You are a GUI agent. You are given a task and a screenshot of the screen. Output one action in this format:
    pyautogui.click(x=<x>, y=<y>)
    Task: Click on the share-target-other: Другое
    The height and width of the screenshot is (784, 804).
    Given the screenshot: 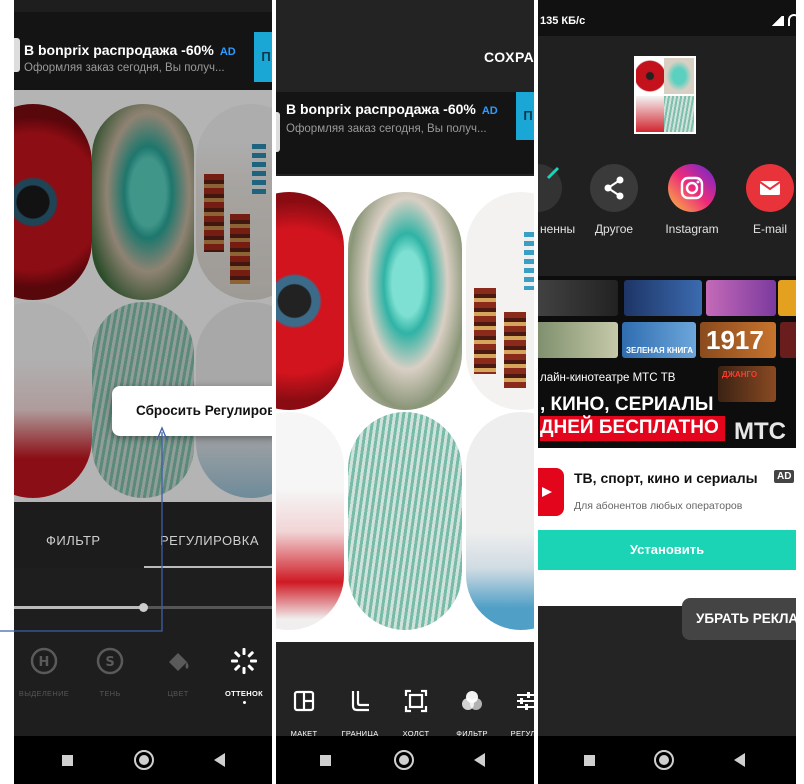 What is the action you would take?
    pyautogui.click(x=614, y=200)
    